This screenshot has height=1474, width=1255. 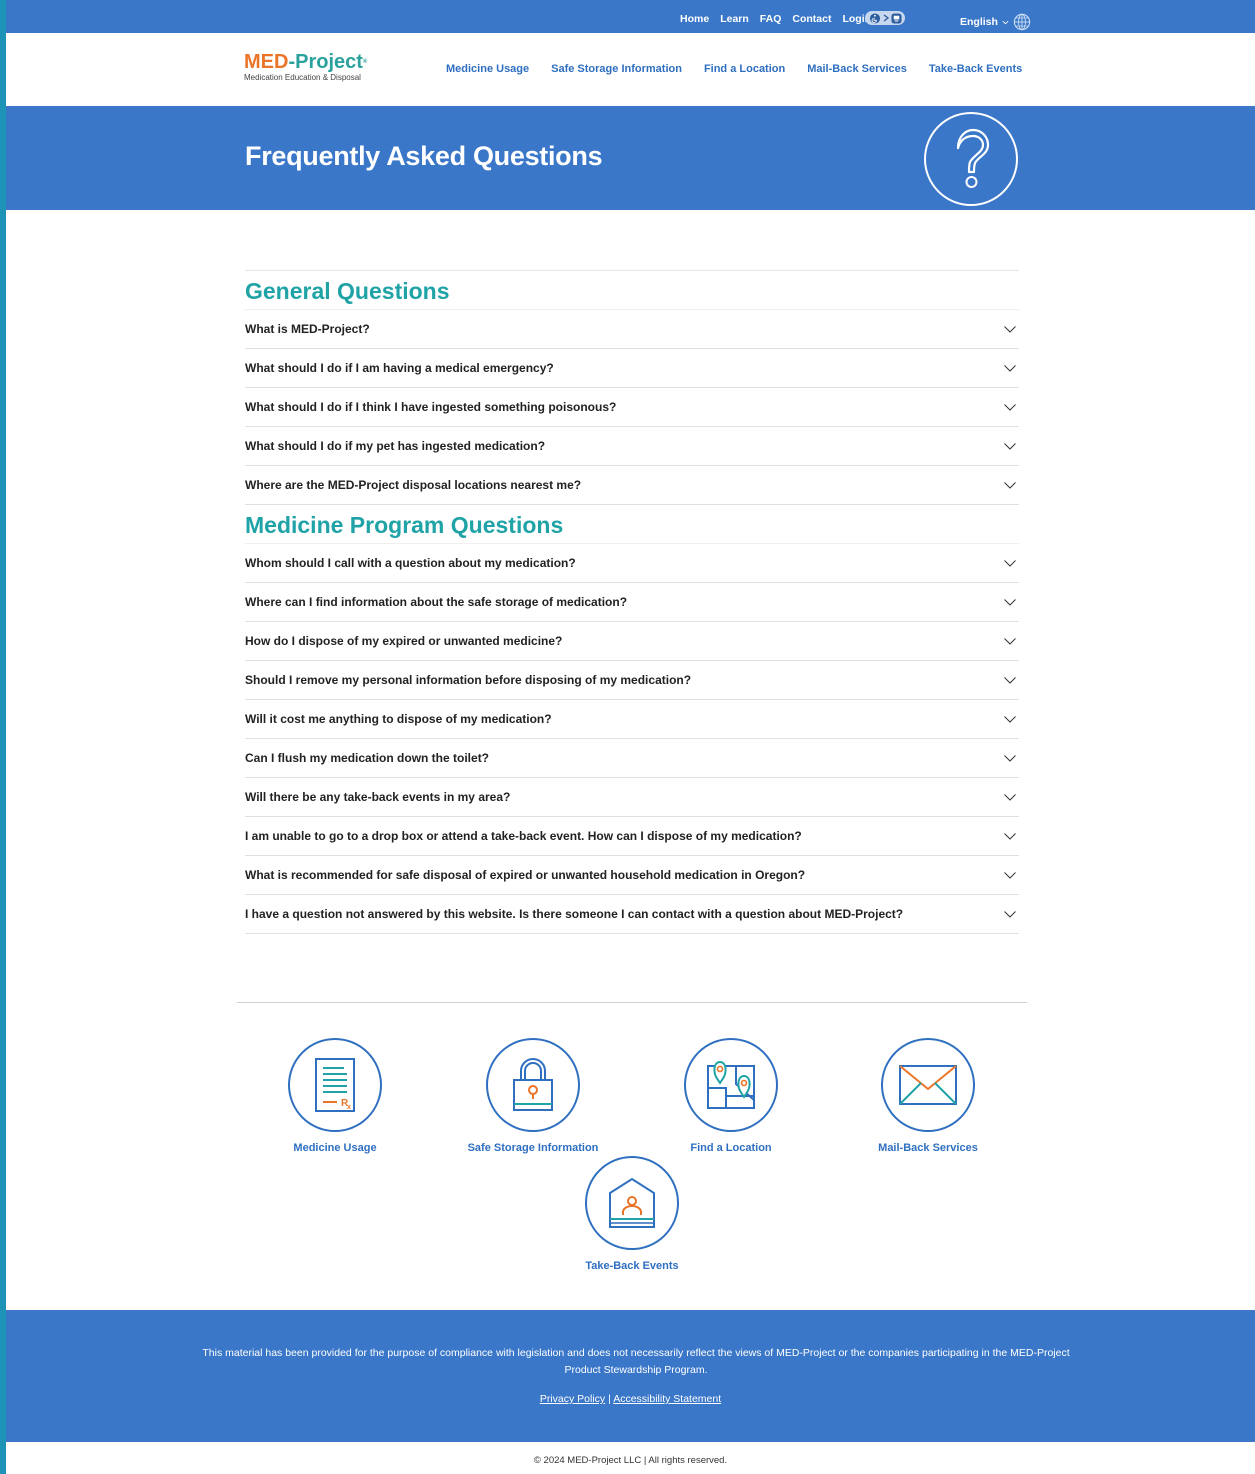 What do you see at coordinates (632, 329) in the screenshot?
I see `faq-question-row: What is MED-Project?` at bounding box center [632, 329].